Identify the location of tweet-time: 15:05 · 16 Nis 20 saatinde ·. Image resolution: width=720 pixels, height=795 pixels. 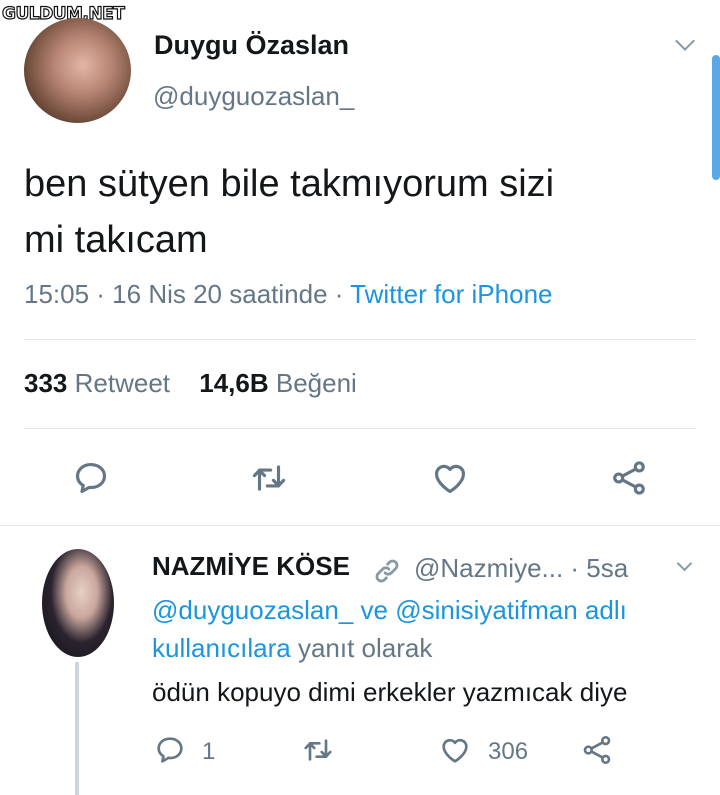
(187, 294).